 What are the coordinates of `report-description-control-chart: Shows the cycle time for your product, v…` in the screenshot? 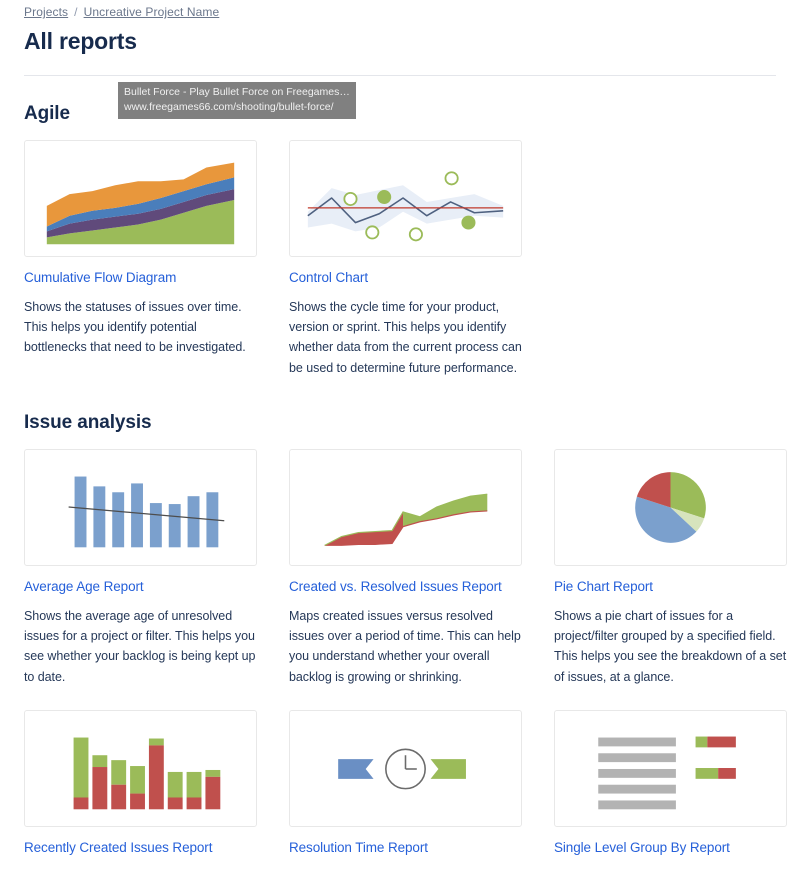 It's located at (405, 337).